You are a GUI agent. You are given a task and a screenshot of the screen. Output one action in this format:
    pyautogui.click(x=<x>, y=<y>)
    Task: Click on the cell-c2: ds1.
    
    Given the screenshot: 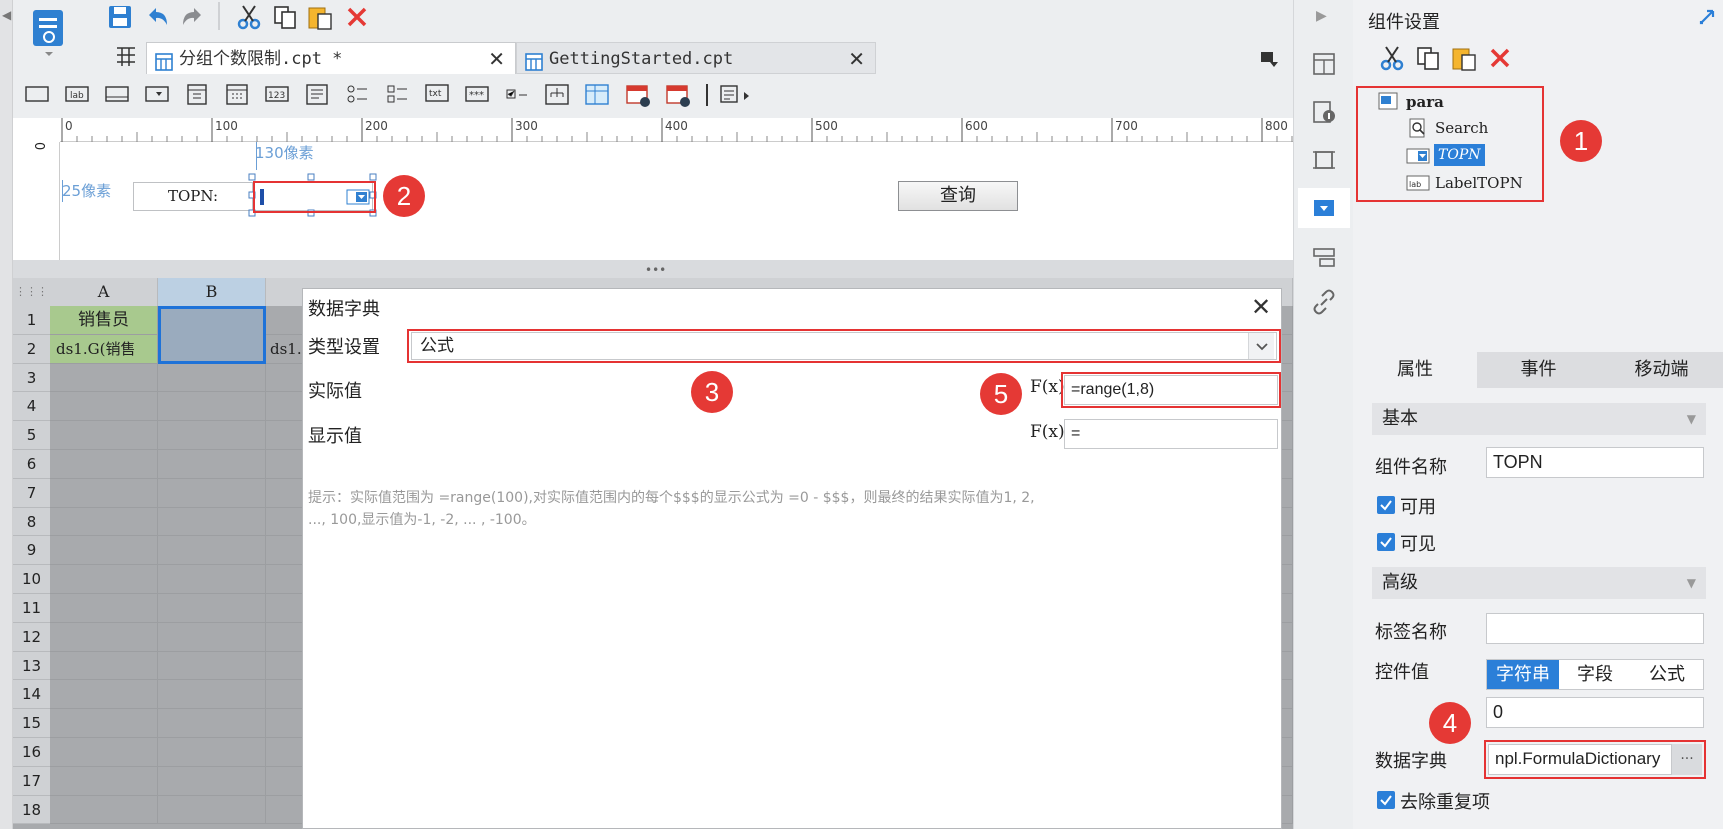 What is the action you would take?
    pyautogui.click(x=286, y=349)
    